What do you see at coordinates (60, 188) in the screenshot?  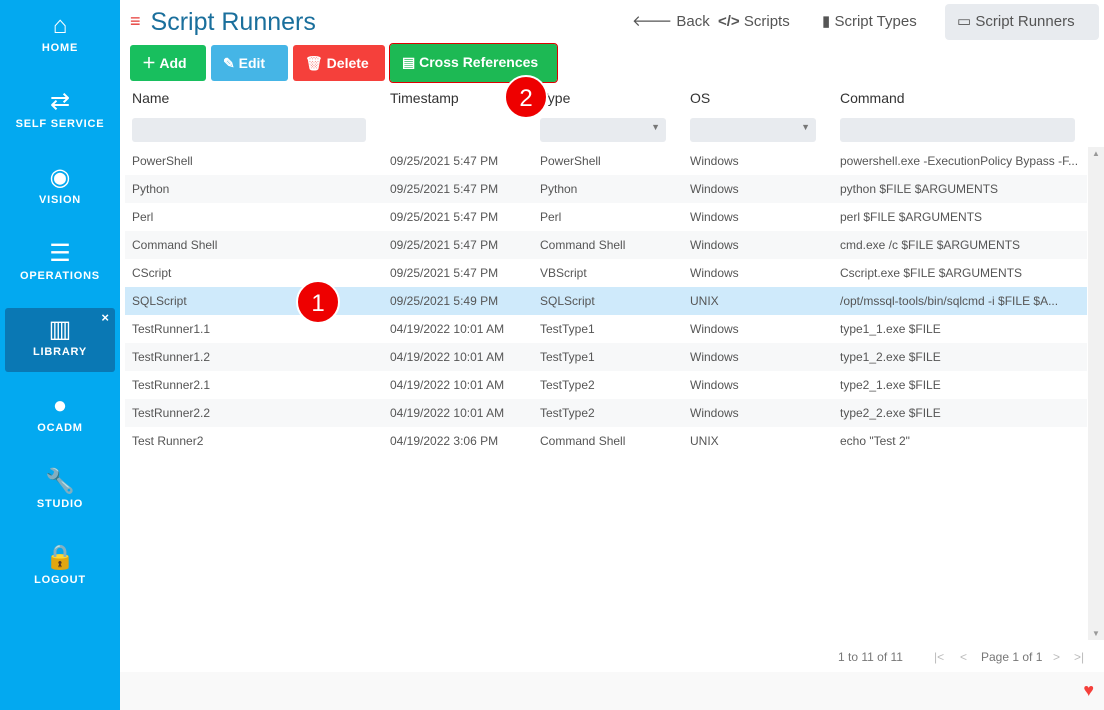 I see `sidebar-item-vision: ◉ VISION` at bounding box center [60, 188].